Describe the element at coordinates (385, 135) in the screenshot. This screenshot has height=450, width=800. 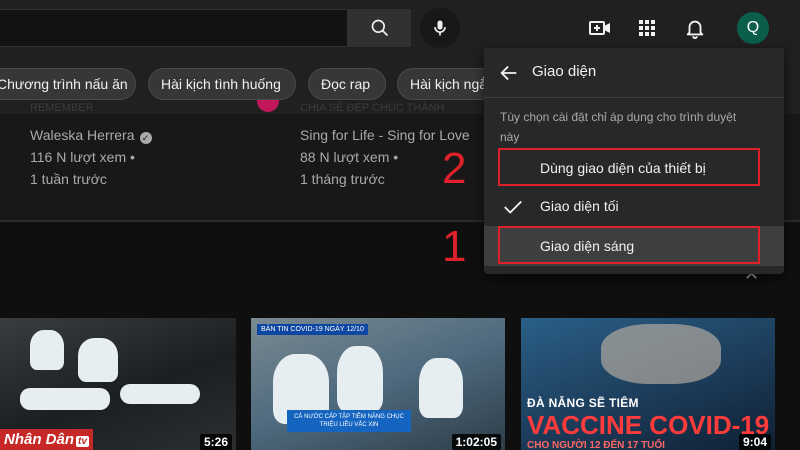
I see `channel-name: Sing for Life - Sing for Love` at that location.